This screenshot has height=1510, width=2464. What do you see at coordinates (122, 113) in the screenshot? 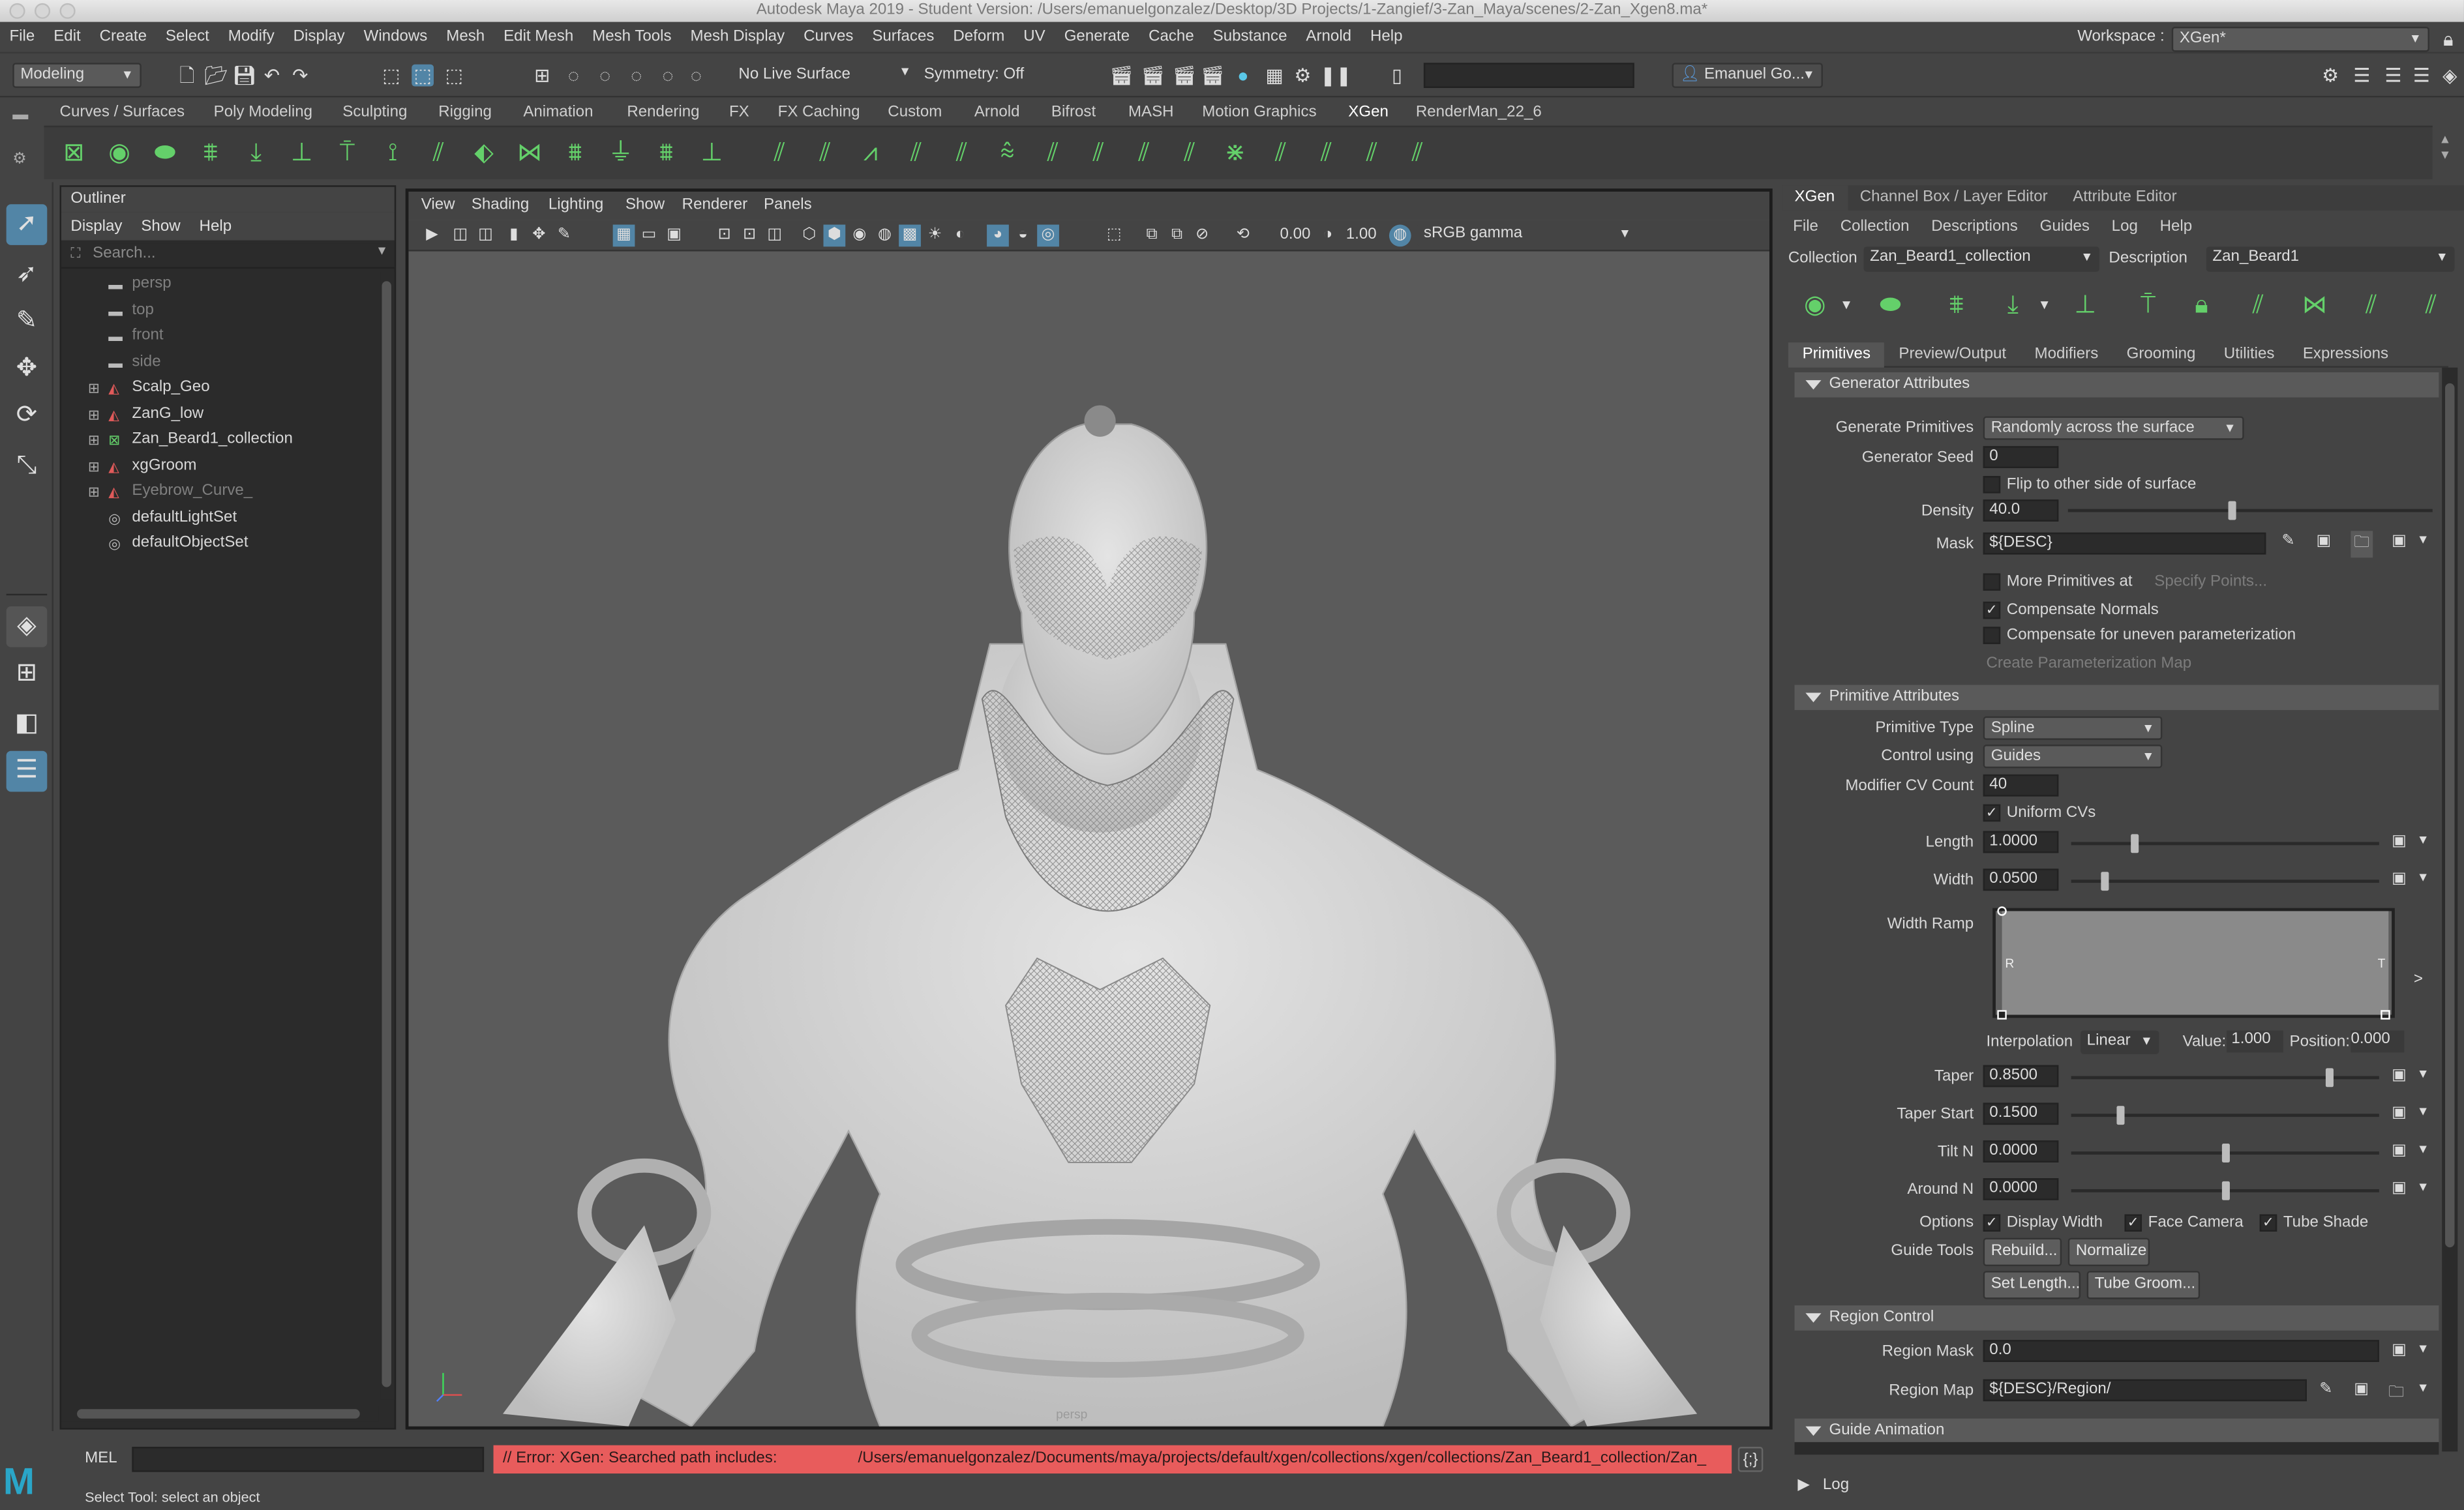
I see `shelf-tab-curves-surfaces: Curves / Surfaces` at bounding box center [122, 113].